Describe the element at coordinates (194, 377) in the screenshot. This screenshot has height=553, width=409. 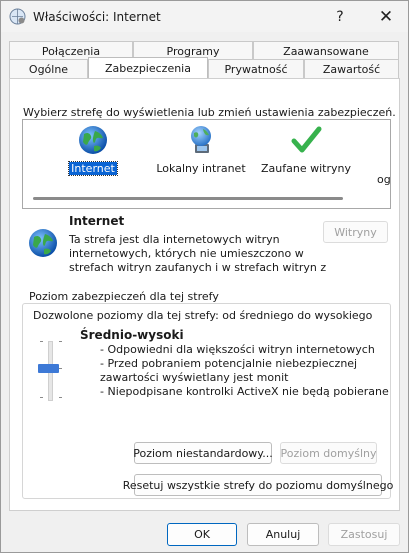
I see `level-detail-3: zawartości wyświetlany jest monit` at that location.